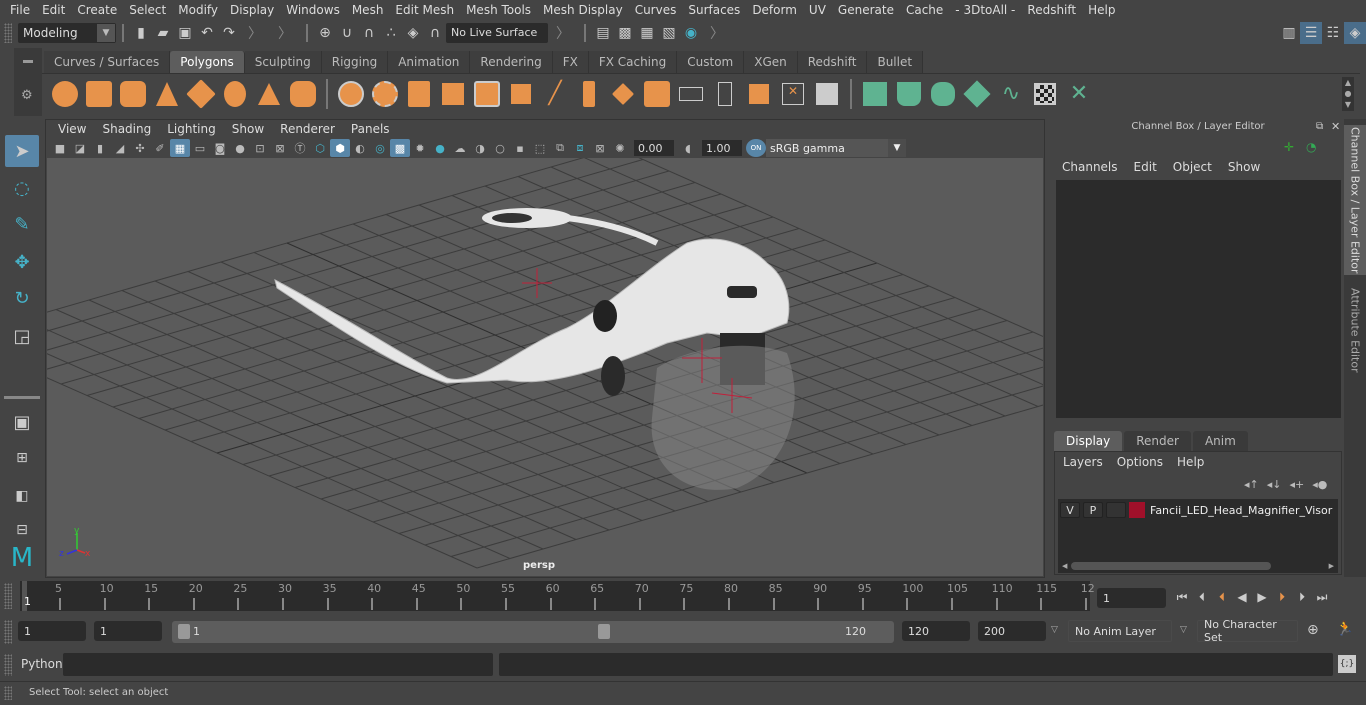 The image size is (1366, 705). I want to click on current-frame-field: 1, so click(1131, 598).